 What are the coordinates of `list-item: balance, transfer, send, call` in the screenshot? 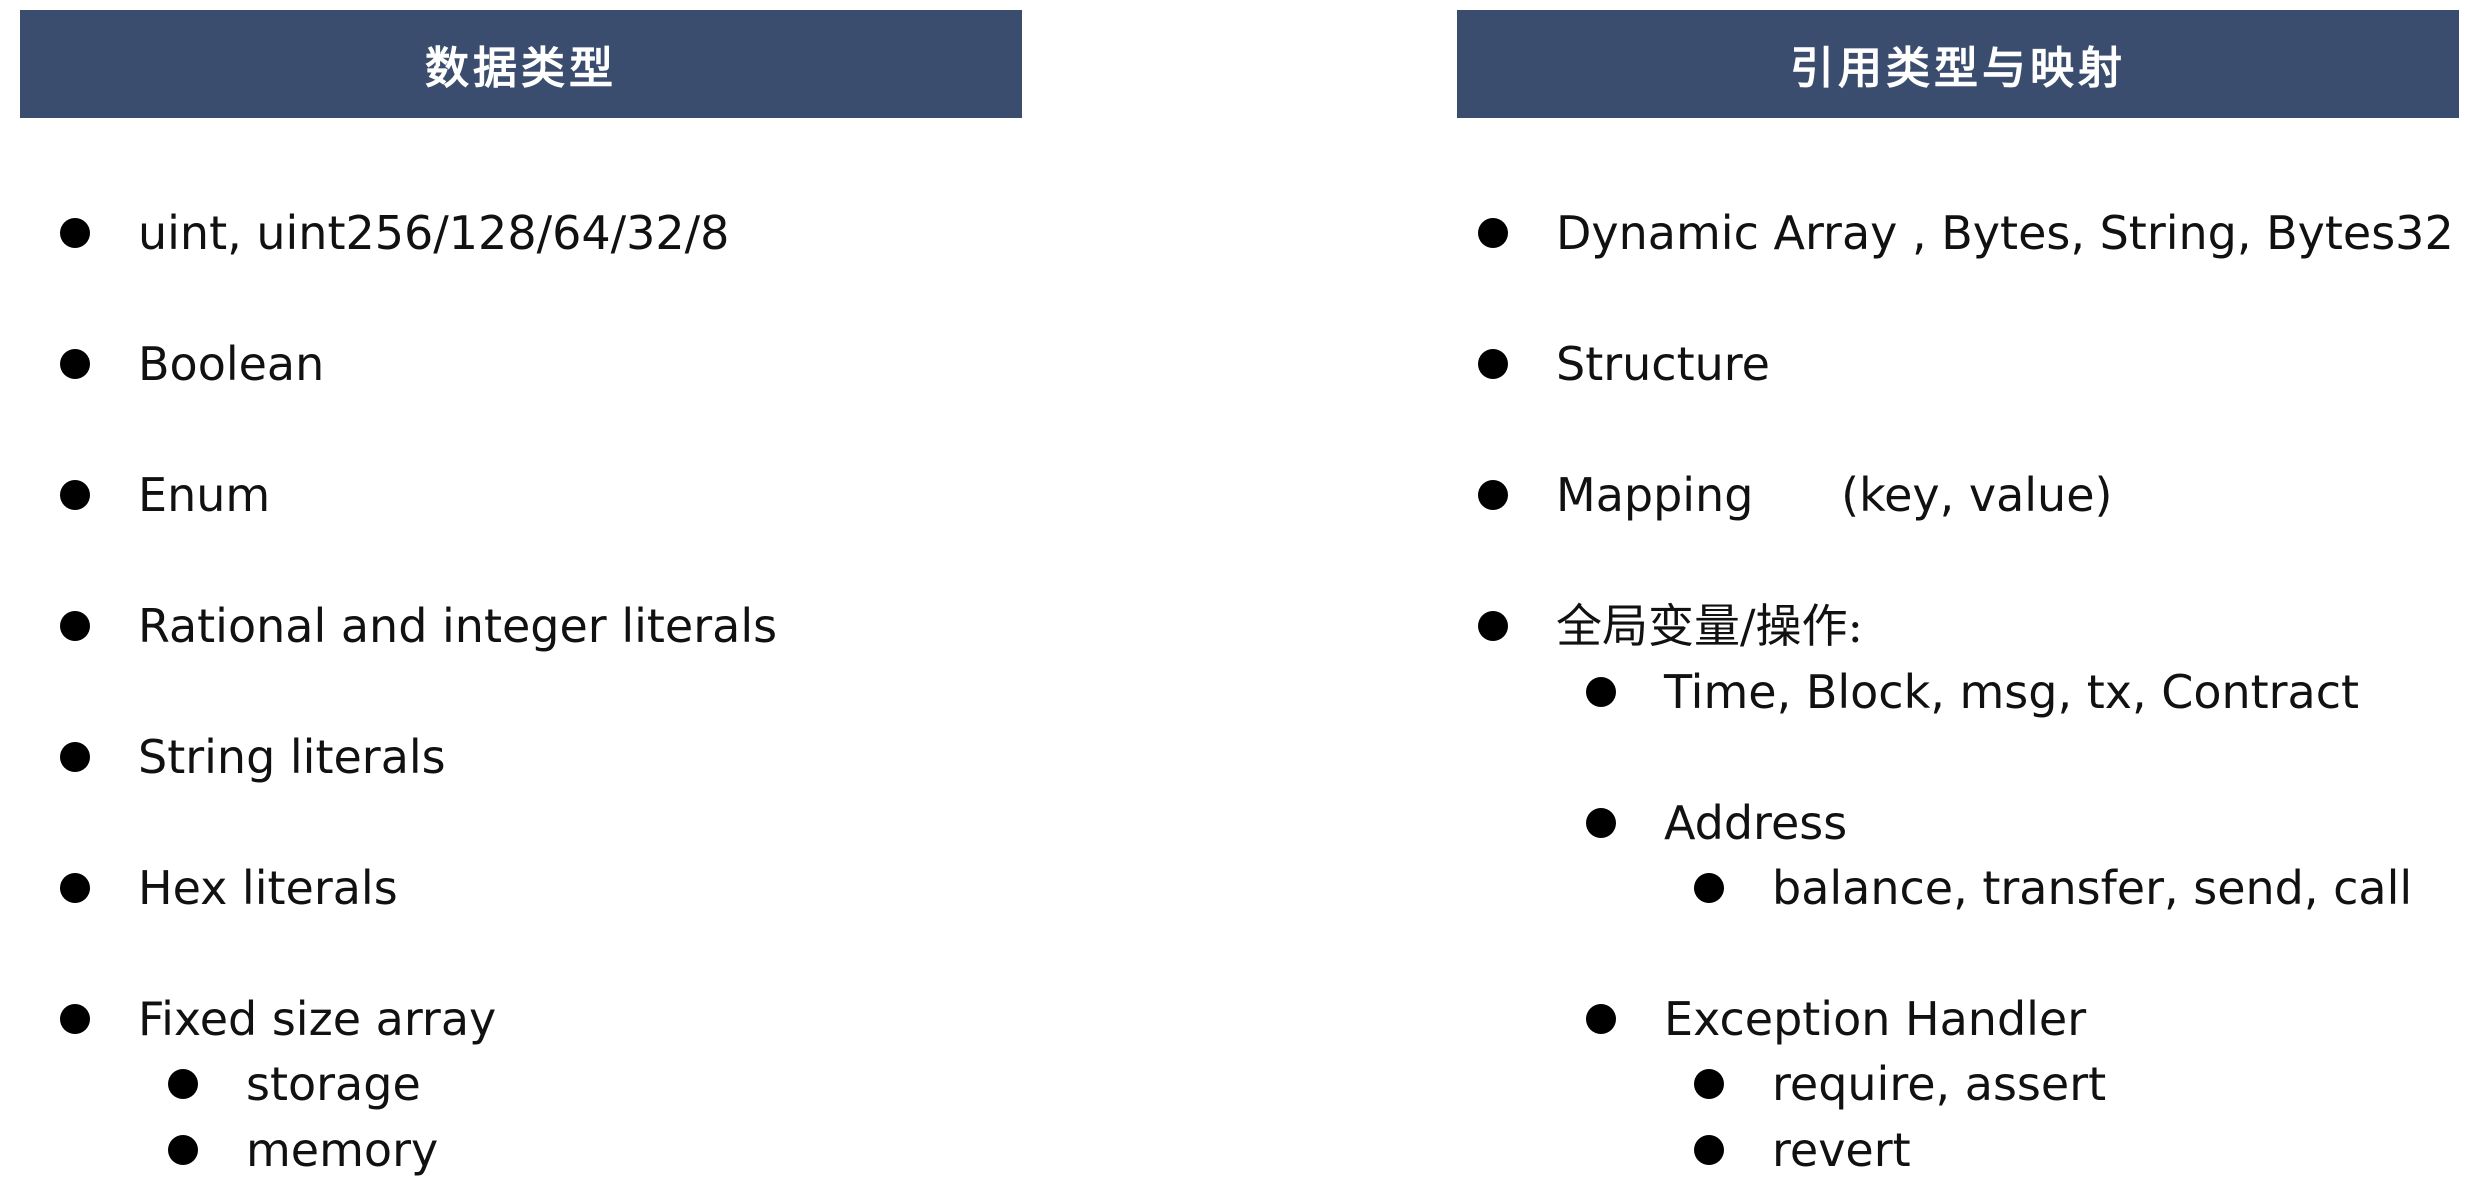 It's located at (2053, 888).